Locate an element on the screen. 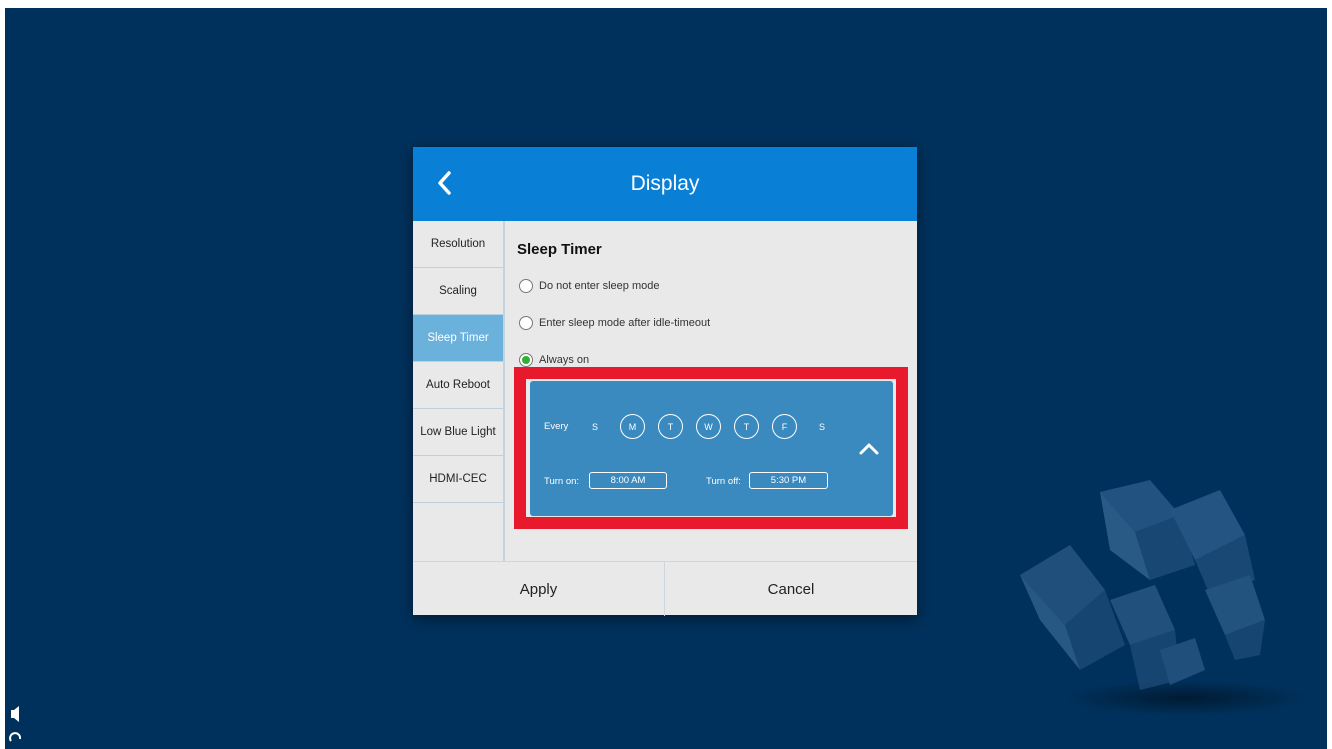 This screenshot has height=749, width=1332. option-label: Always on is located at coordinates (564, 360).